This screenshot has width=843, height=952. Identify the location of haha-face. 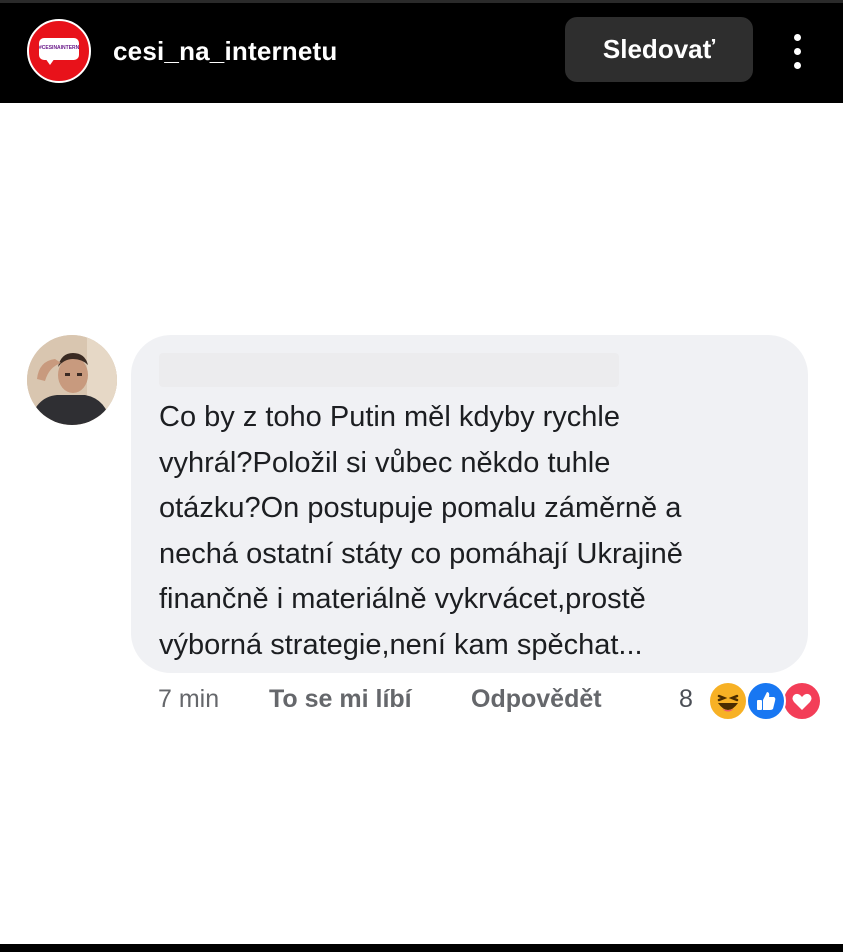
(728, 703).